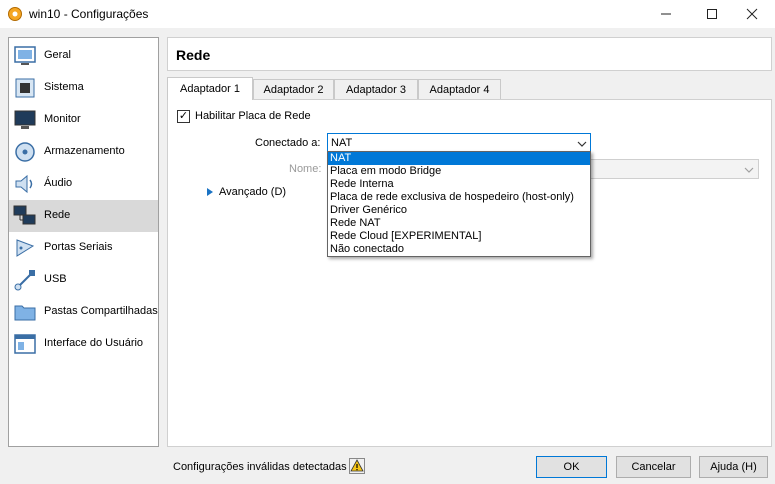 This screenshot has height=484, width=775. I want to click on cancel-button: Cancelar, so click(653, 467).